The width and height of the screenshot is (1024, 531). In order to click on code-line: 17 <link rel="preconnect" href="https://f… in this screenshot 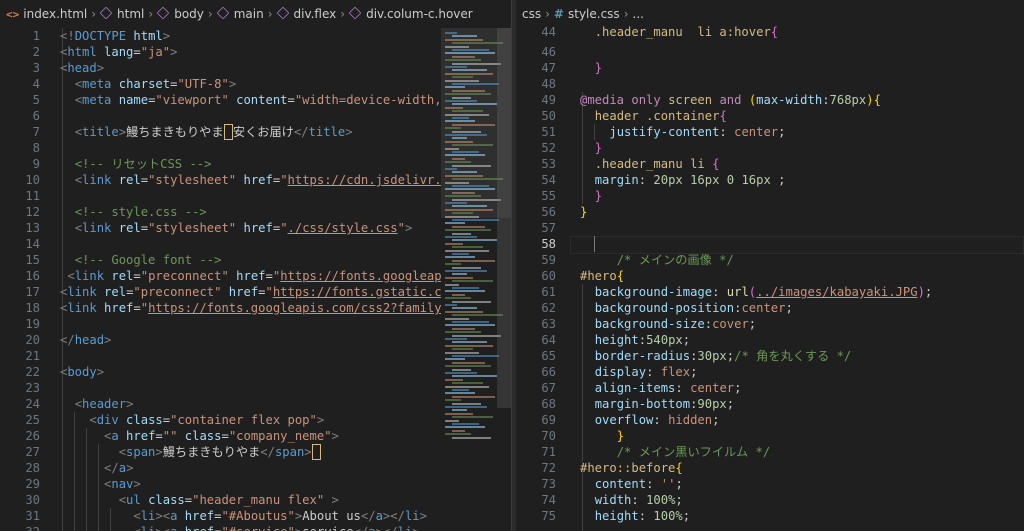, I will do `click(255, 292)`.